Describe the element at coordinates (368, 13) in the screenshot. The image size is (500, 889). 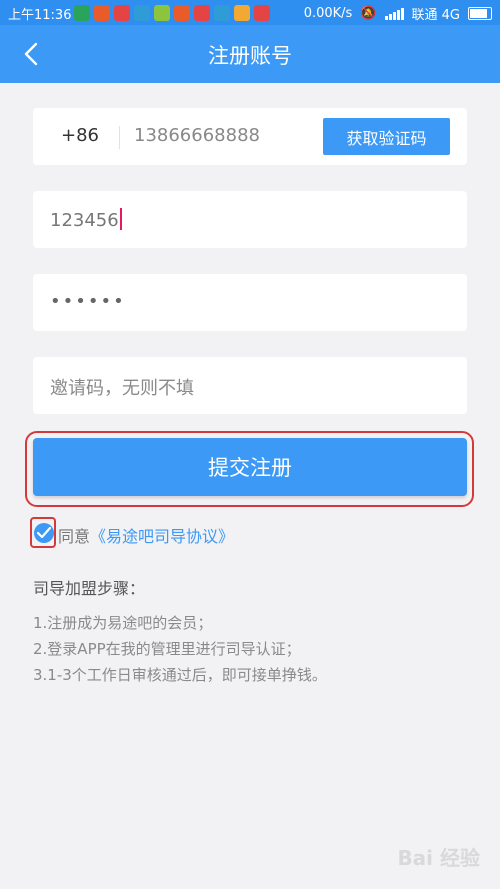
I see `mute-icon: 🔕` at that location.